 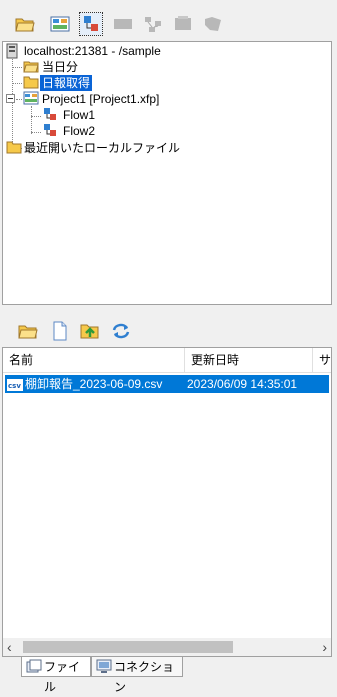 What do you see at coordinates (31, 99) in the screenshot?
I see `project-icon` at bounding box center [31, 99].